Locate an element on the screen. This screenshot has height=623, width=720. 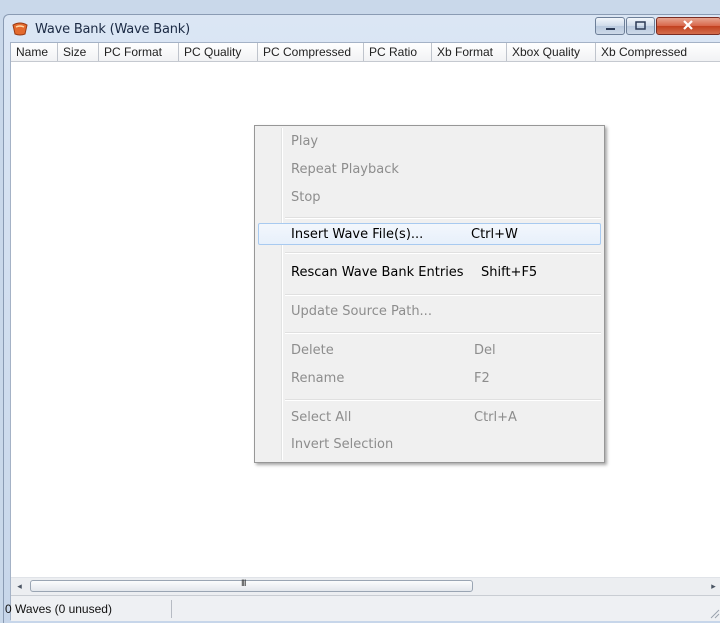
close-icon is located at coordinates (688, 25).